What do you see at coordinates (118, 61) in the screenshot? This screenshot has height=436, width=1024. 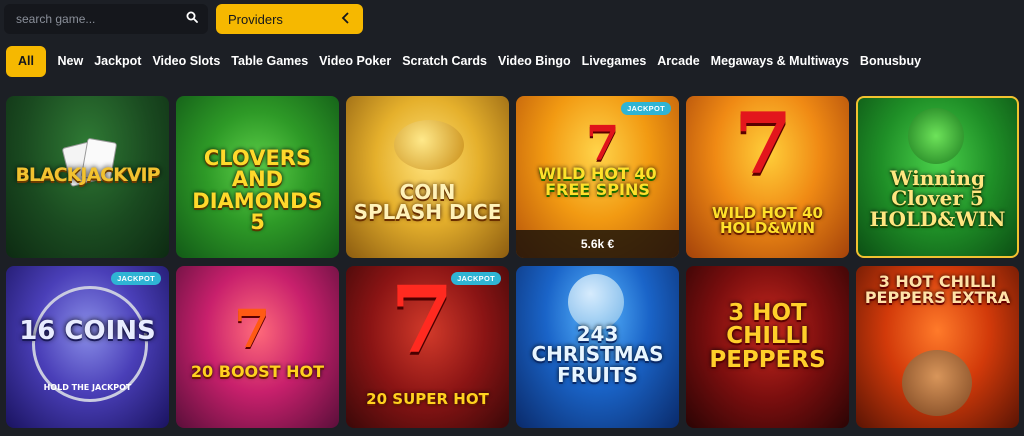 I see `tab-jackpot: Jackpot` at bounding box center [118, 61].